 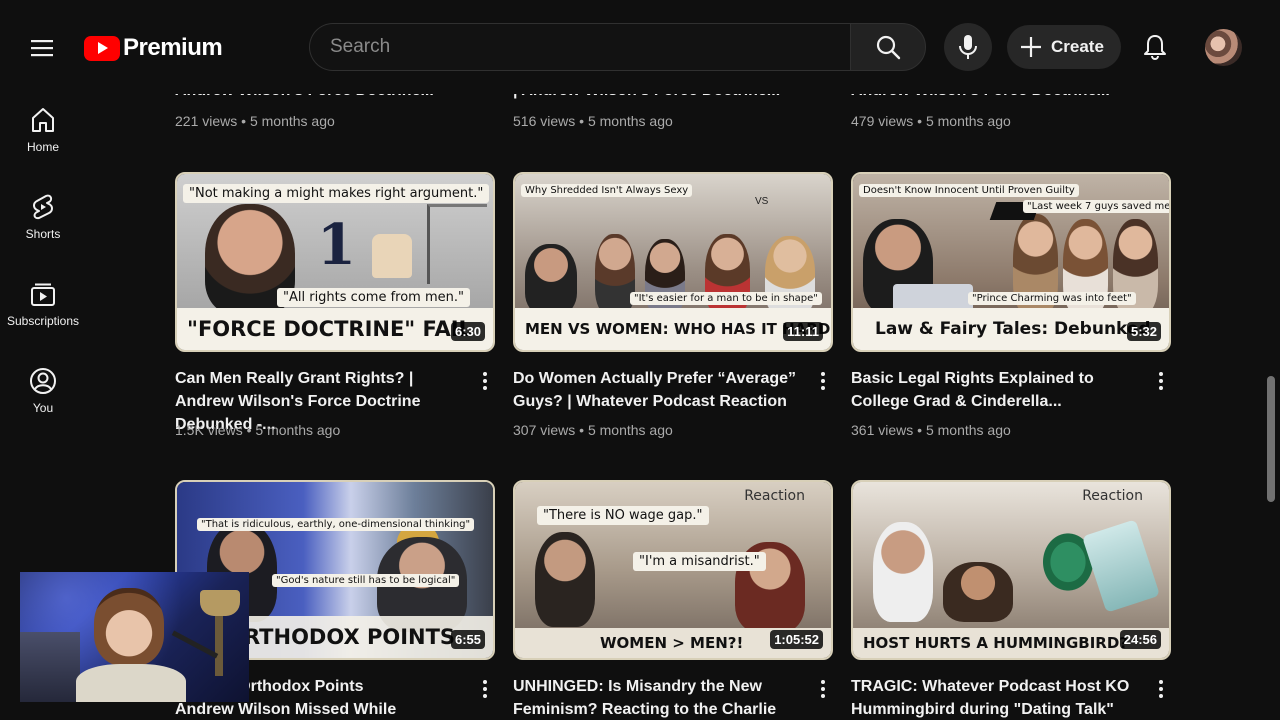 I want to click on video-thumbnail: Reaction HOST HURTS A HUMMINGBIRD? 24:56, so click(x=1011, y=570).